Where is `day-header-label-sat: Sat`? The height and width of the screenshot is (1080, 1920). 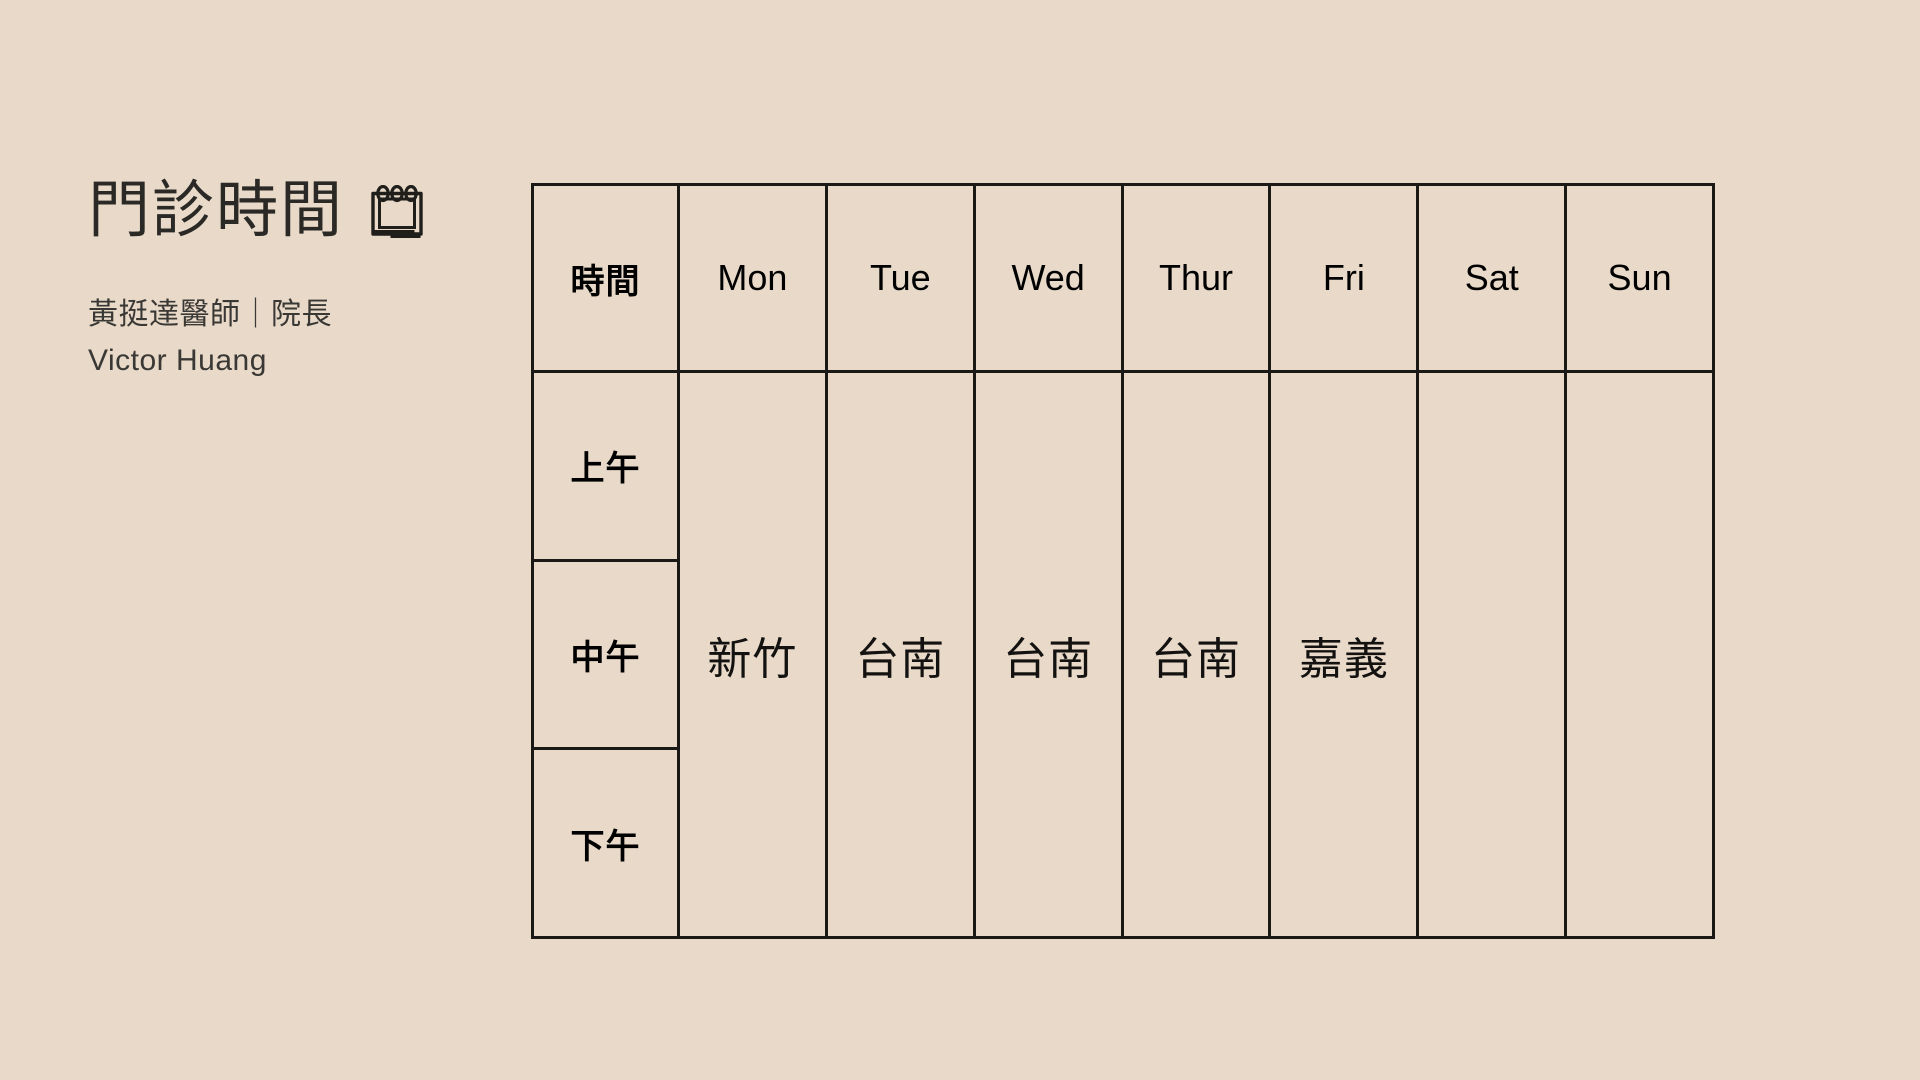
day-header-label-sat: Sat is located at coordinates (1491, 277).